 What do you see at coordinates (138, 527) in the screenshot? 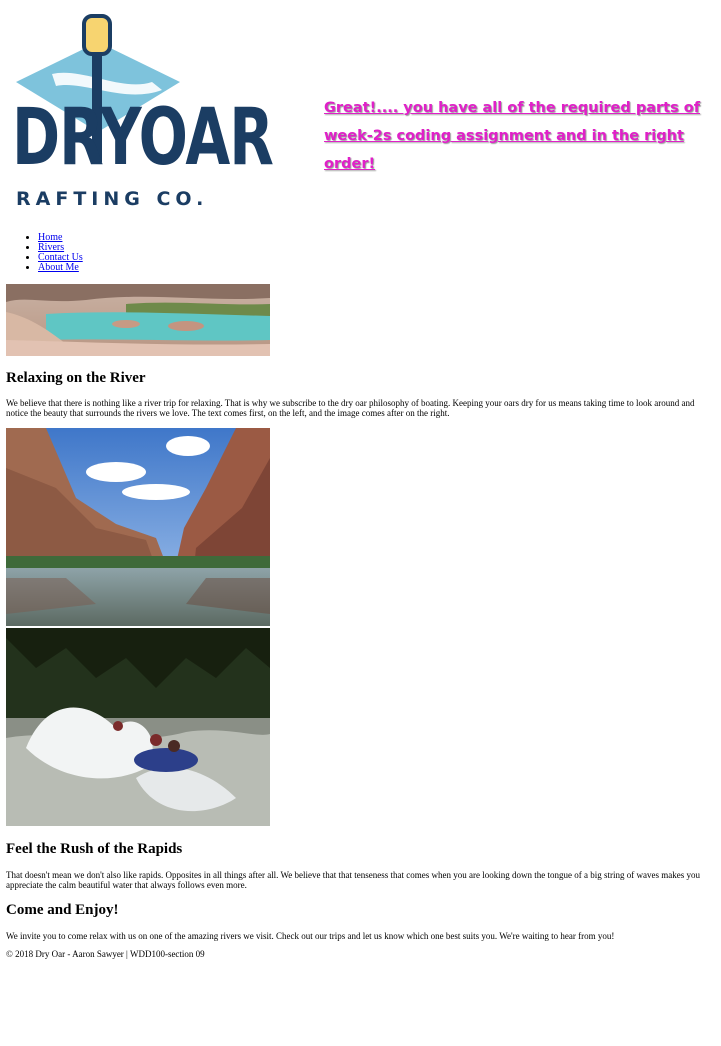
I see `canyon-river-photo` at bounding box center [138, 527].